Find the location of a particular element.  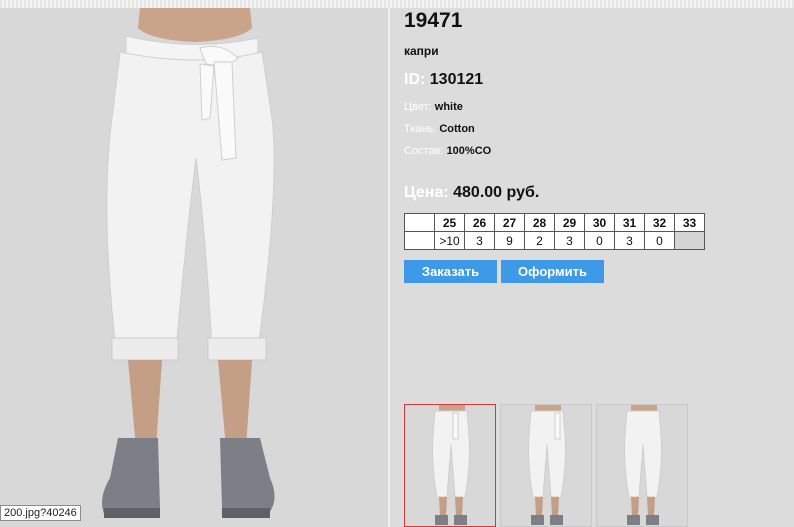

stock-cell: 9 is located at coordinates (509, 240).